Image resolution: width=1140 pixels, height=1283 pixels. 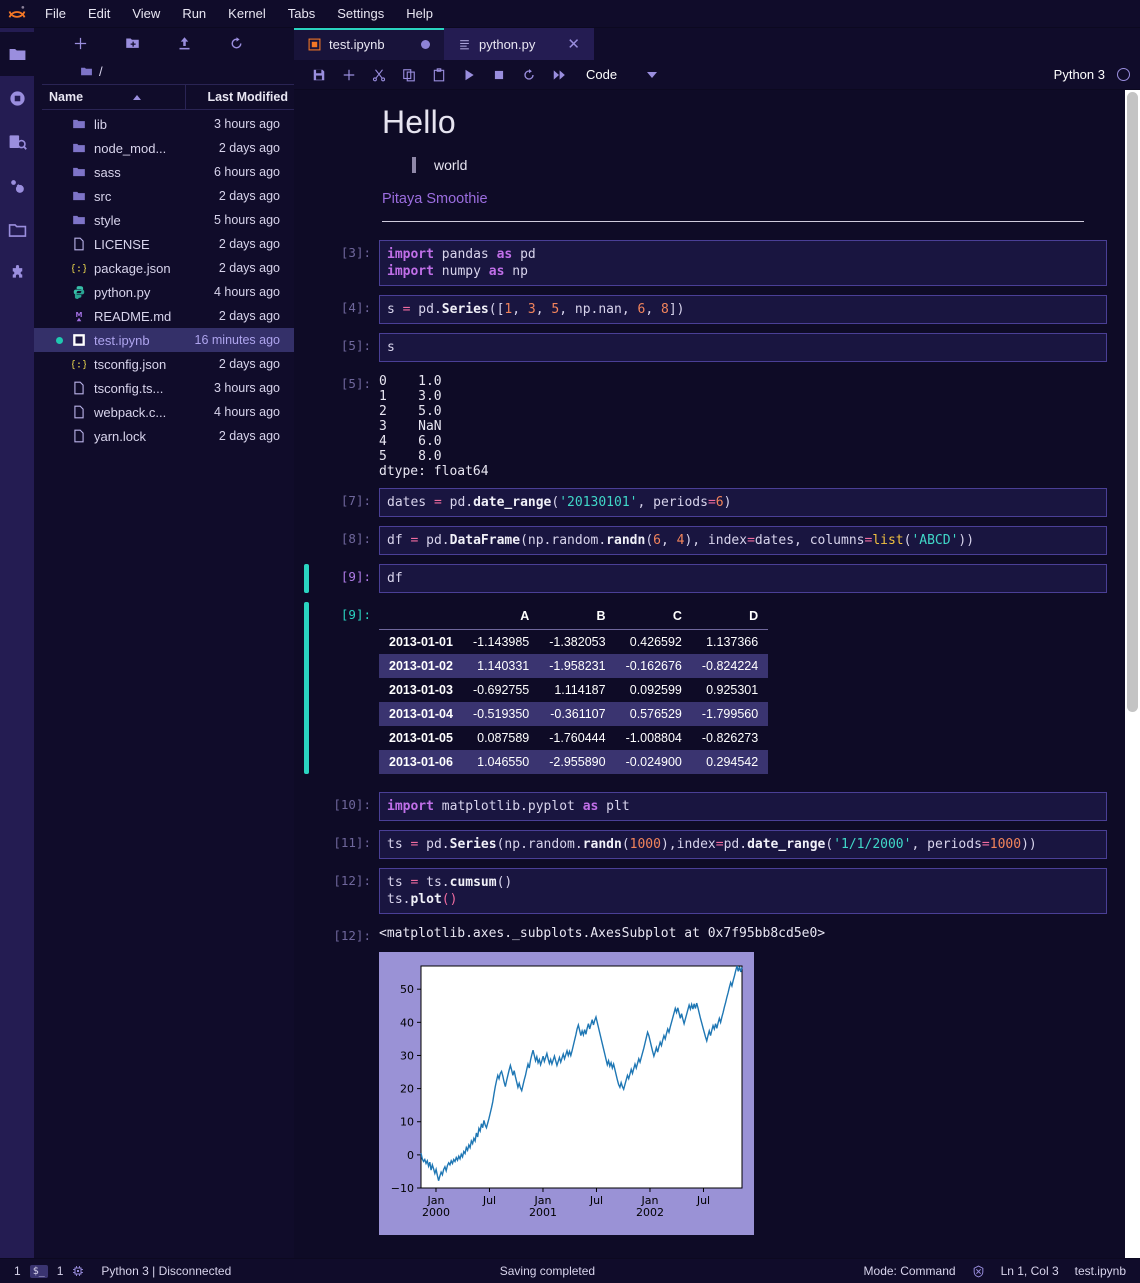 I want to click on file-name: tsconfig.json, so click(x=130, y=364).